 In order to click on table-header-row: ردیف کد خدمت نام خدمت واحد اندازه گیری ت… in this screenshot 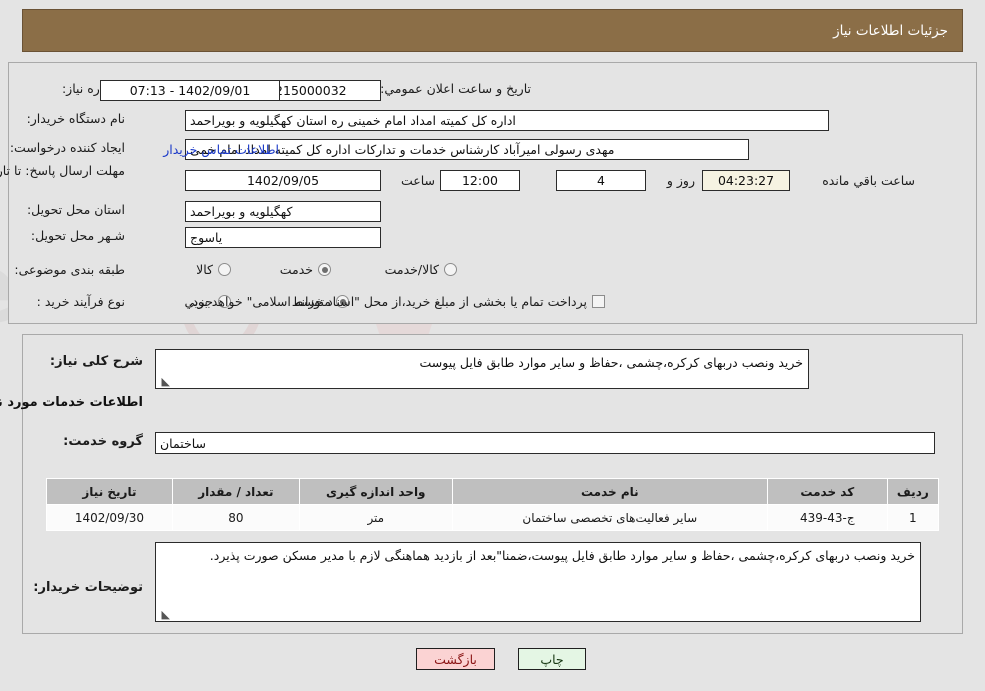, I will do `click(493, 491)`.